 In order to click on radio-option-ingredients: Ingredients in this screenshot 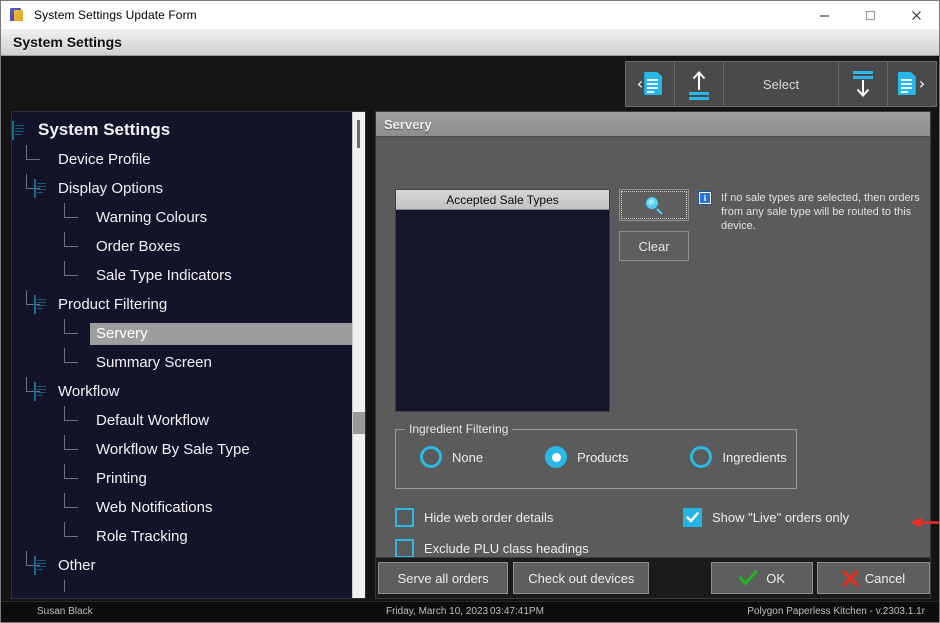, I will do `click(738, 457)`.